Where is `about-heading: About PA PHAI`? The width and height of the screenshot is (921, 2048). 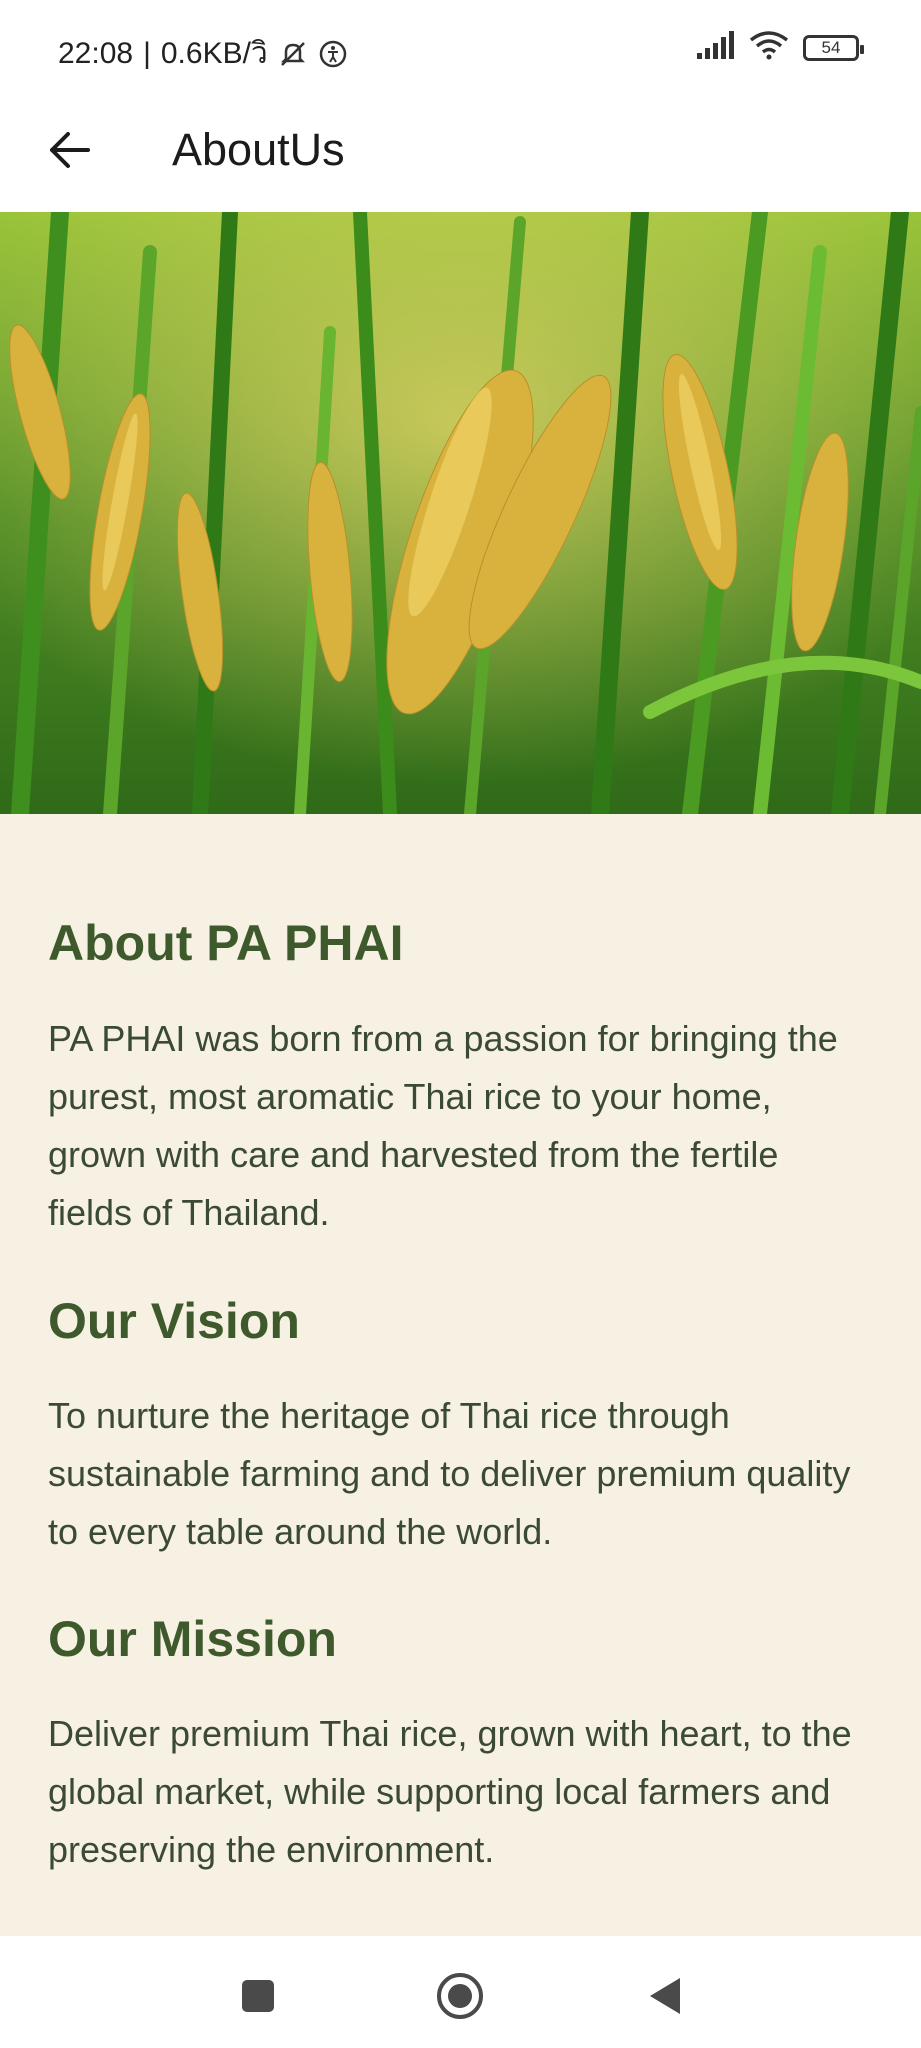
about-heading: About PA PHAI is located at coordinates (226, 943).